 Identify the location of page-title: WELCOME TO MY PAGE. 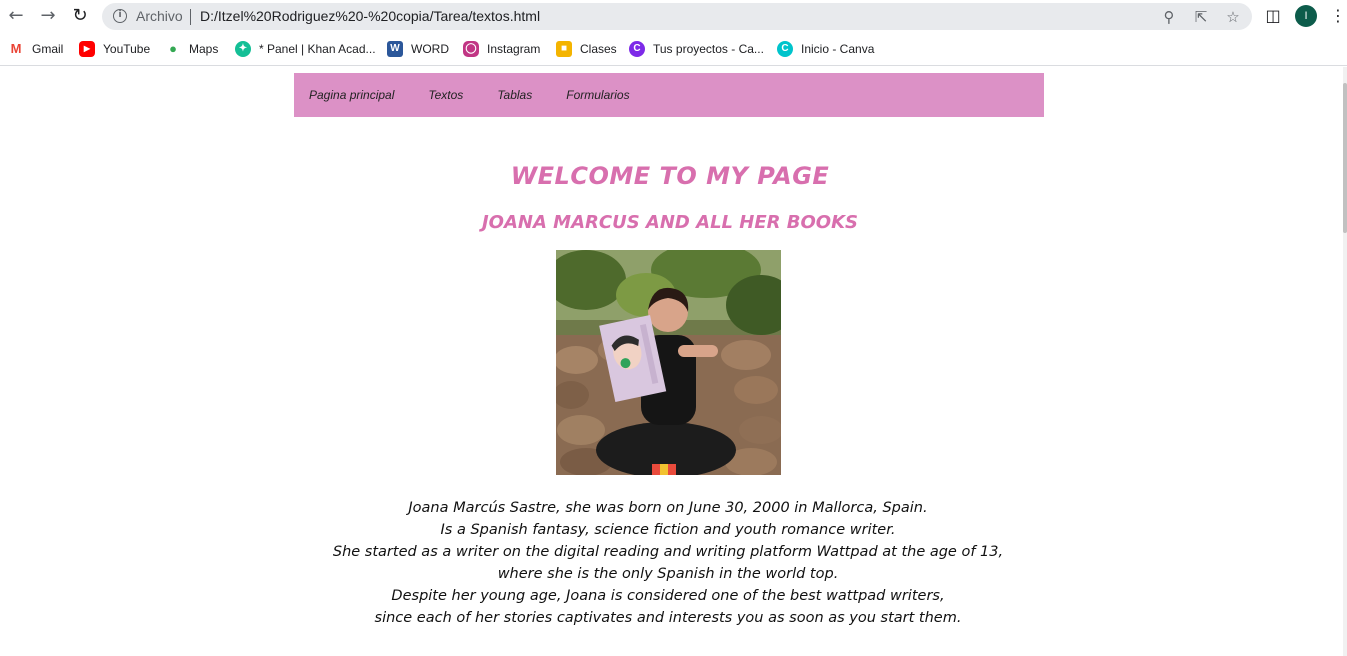
(670, 176).